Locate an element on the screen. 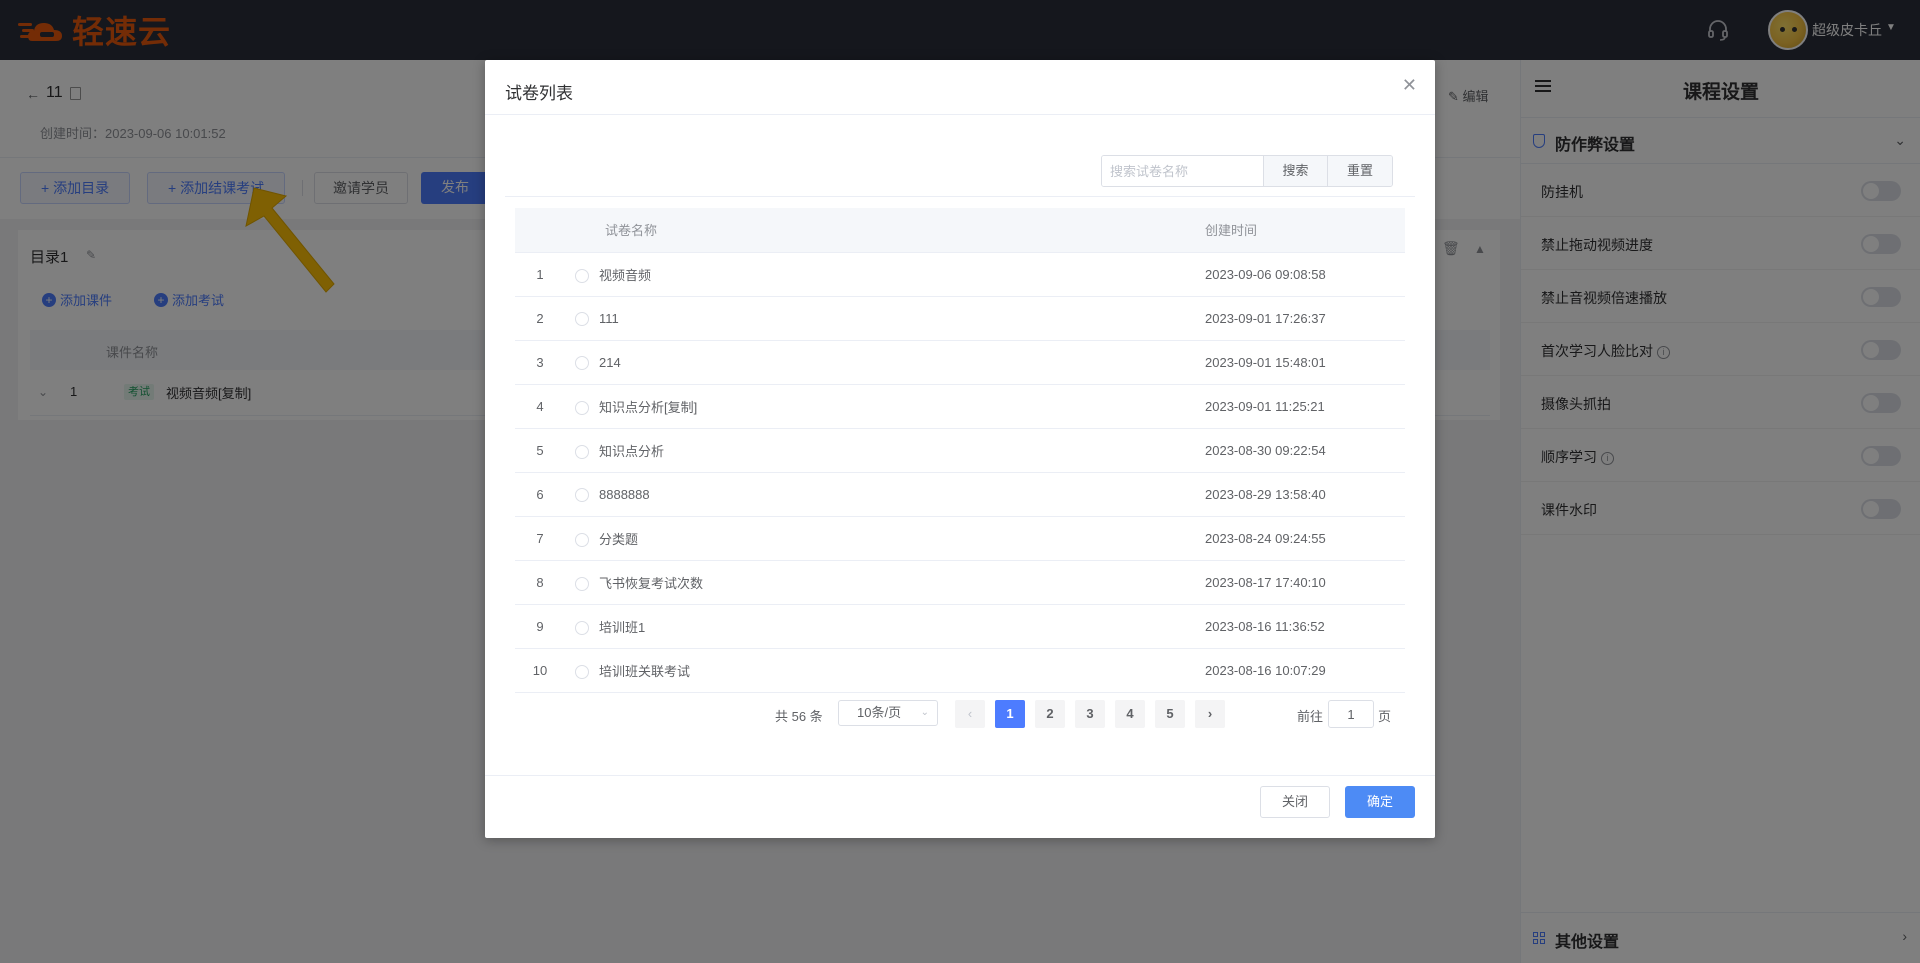 The width and height of the screenshot is (1920, 963). exam-name-cell: 知识点分析[复制] is located at coordinates (885, 406).